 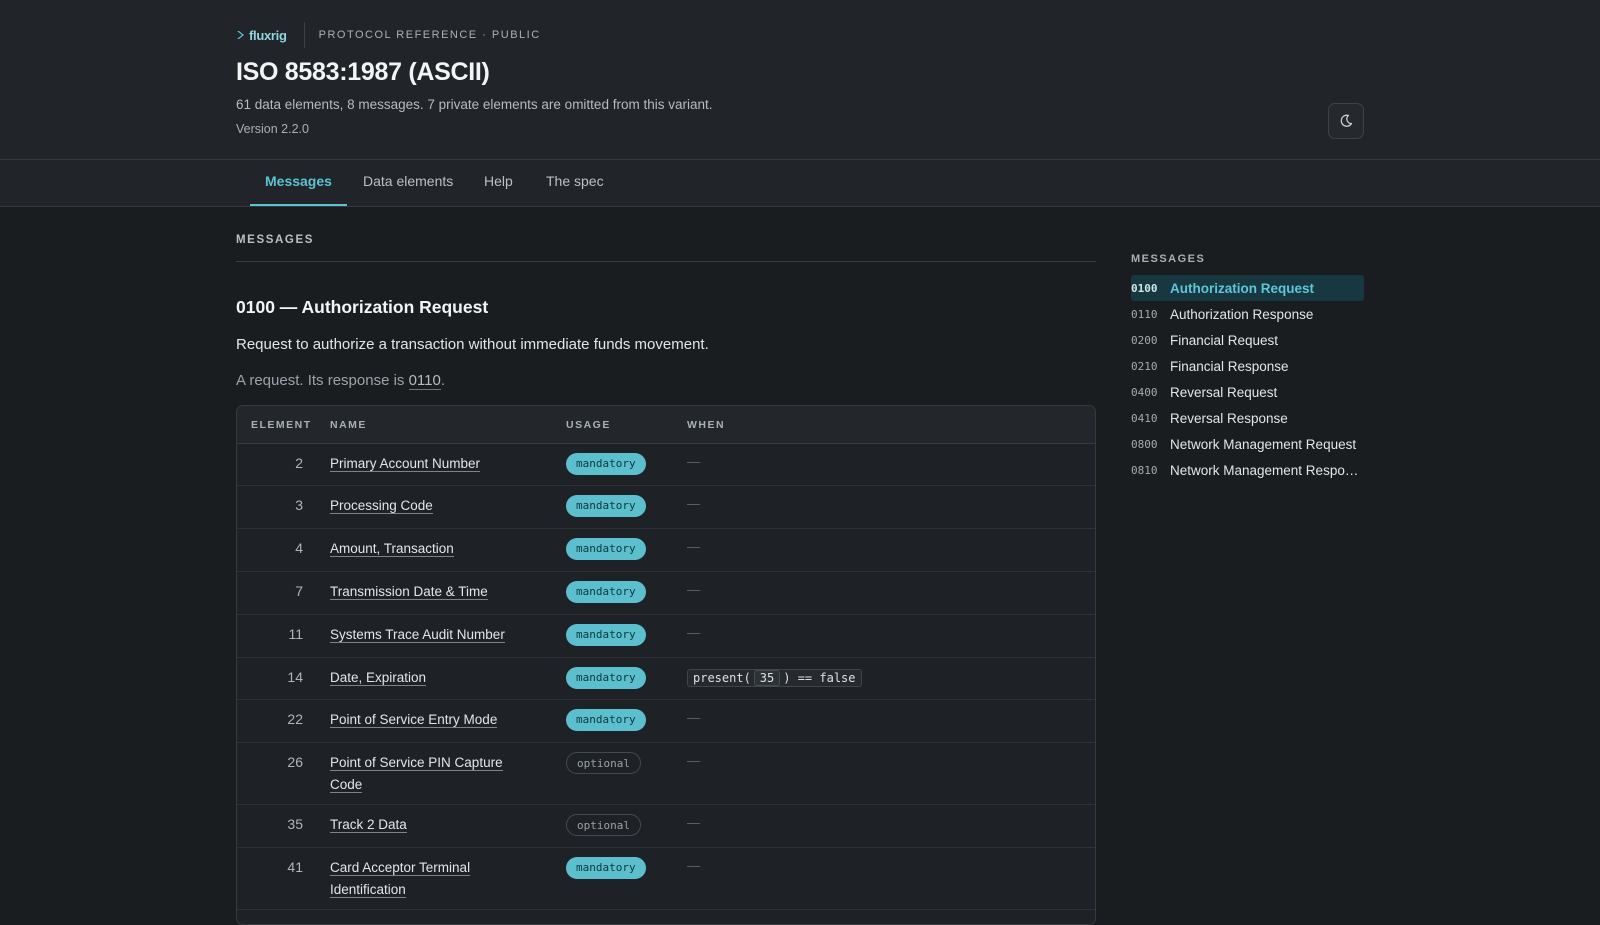 What do you see at coordinates (299, 463) in the screenshot?
I see `element-number: 2` at bounding box center [299, 463].